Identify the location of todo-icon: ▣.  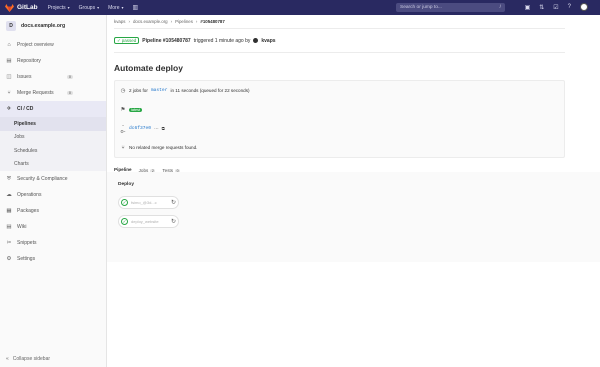
(528, 7).